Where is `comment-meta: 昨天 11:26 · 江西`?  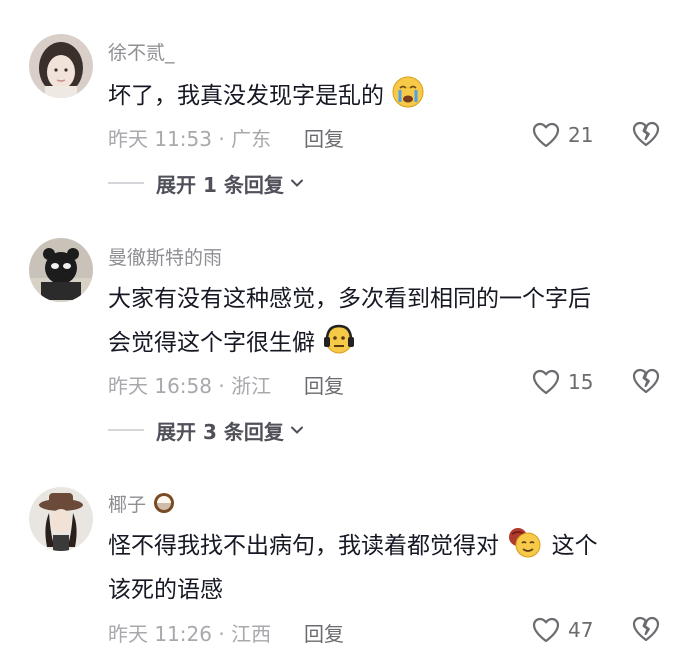 comment-meta: 昨天 11:26 · 江西 is located at coordinates (189, 632).